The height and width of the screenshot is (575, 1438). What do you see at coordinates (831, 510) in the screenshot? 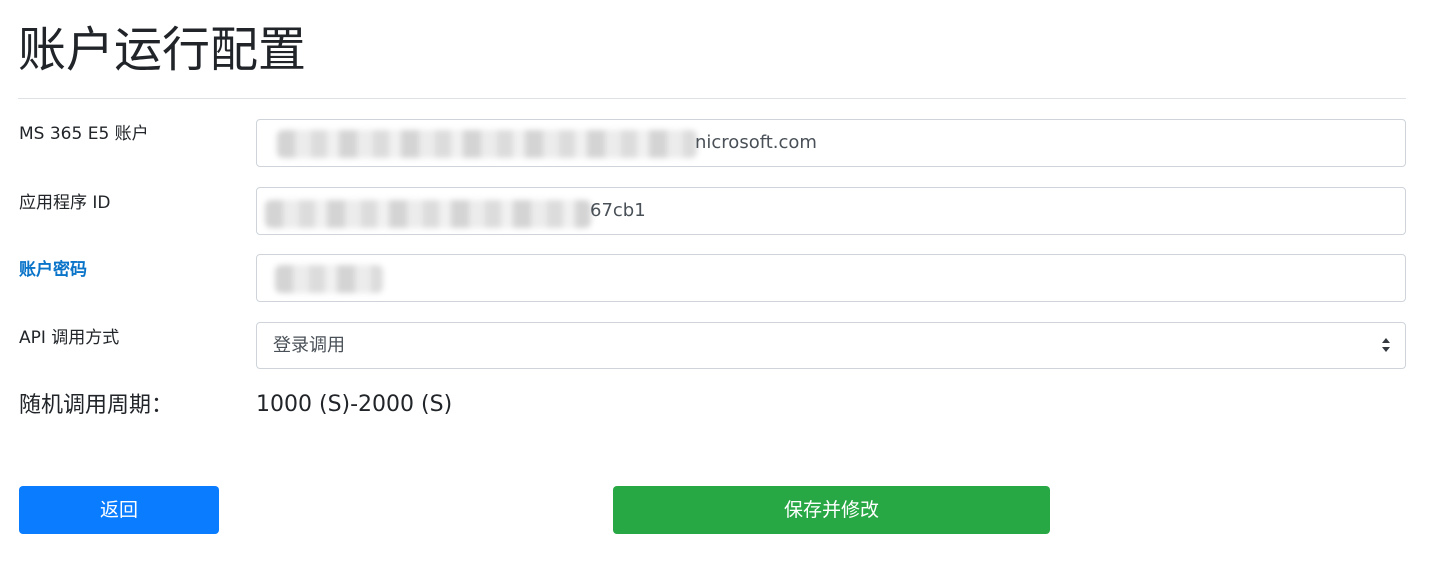
I see `save-button: 保存并修改` at bounding box center [831, 510].